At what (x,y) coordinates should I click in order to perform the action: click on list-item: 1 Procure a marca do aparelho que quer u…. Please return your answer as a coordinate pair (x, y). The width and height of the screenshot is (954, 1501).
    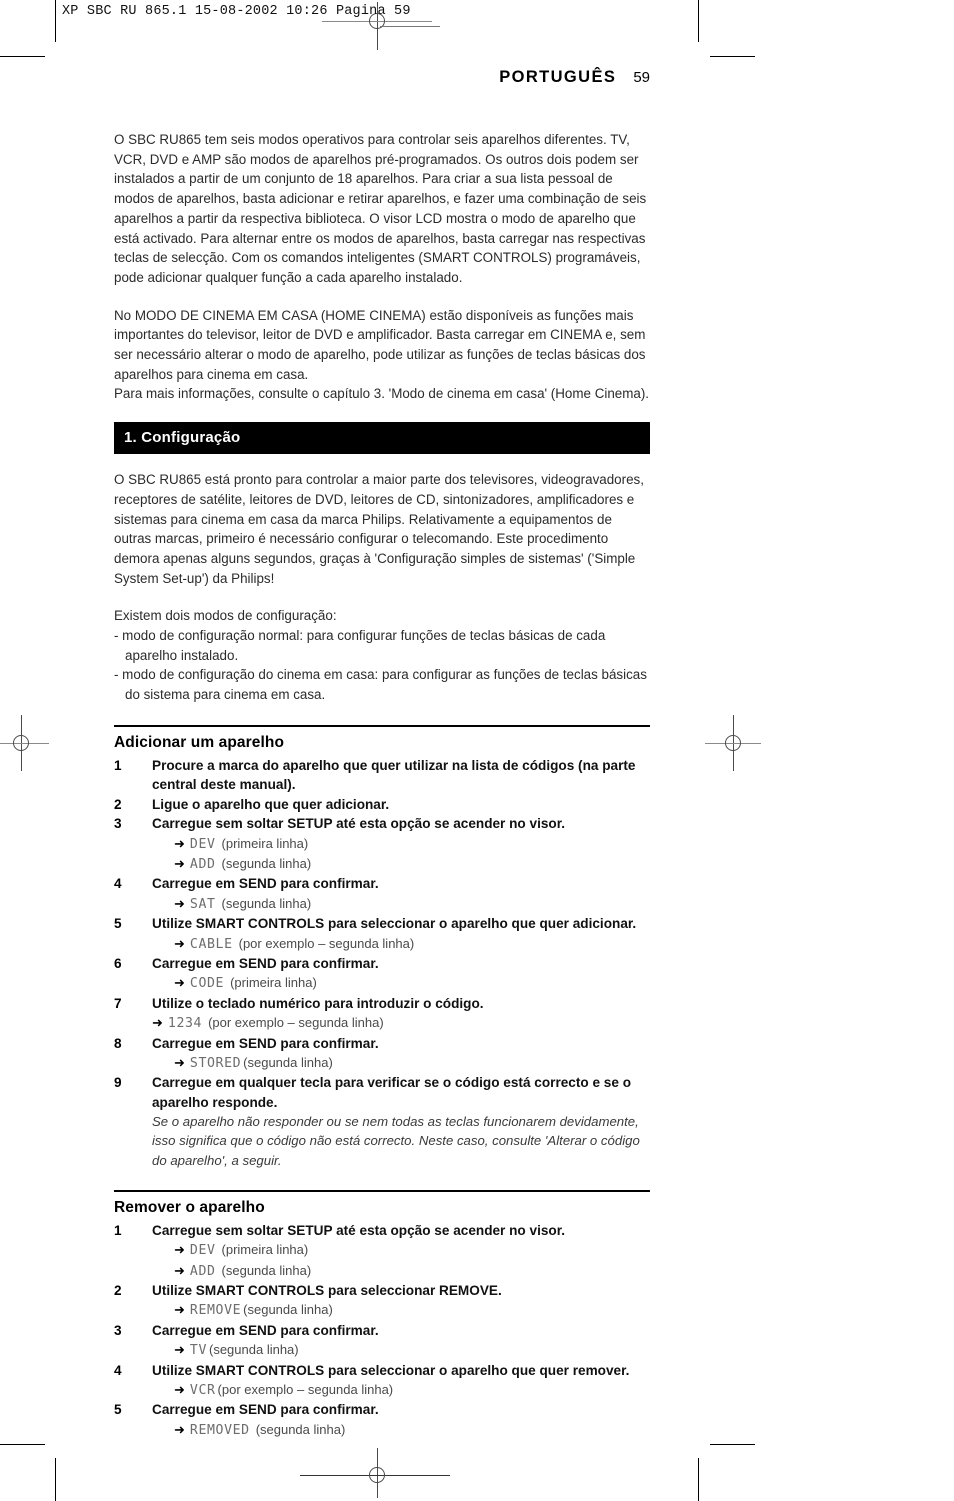
    Looking at the image, I should click on (382, 775).